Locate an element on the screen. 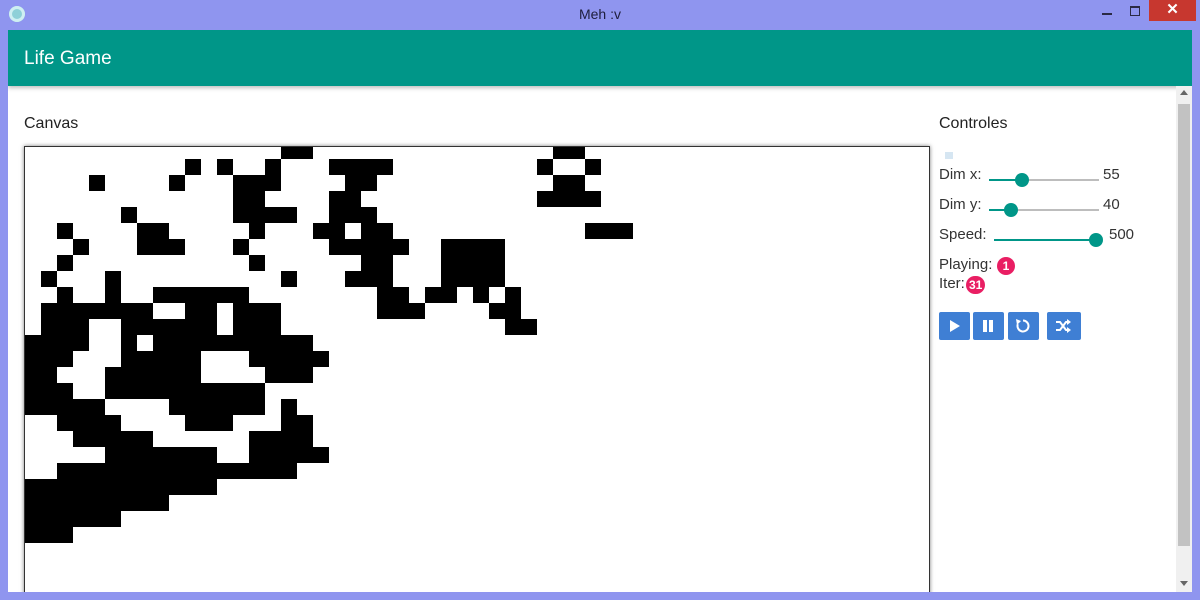 The height and width of the screenshot is (600, 1200). slider-thumb is located at coordinates (1096, 240).